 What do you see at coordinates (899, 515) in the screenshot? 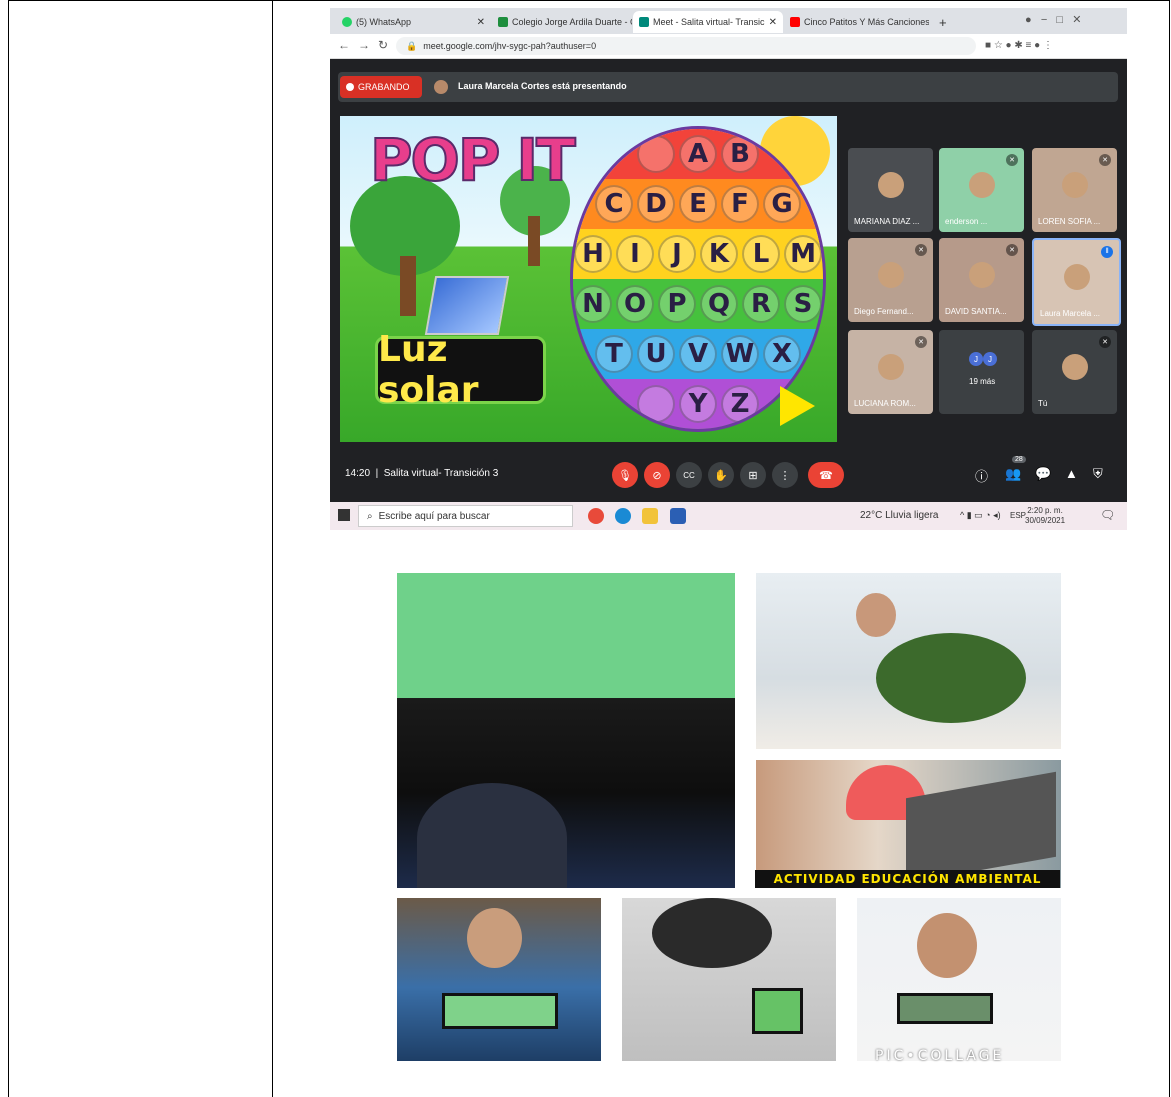
I see `weather-widget: 22°C Lluvia ligera` at bounding box center [899, 515].